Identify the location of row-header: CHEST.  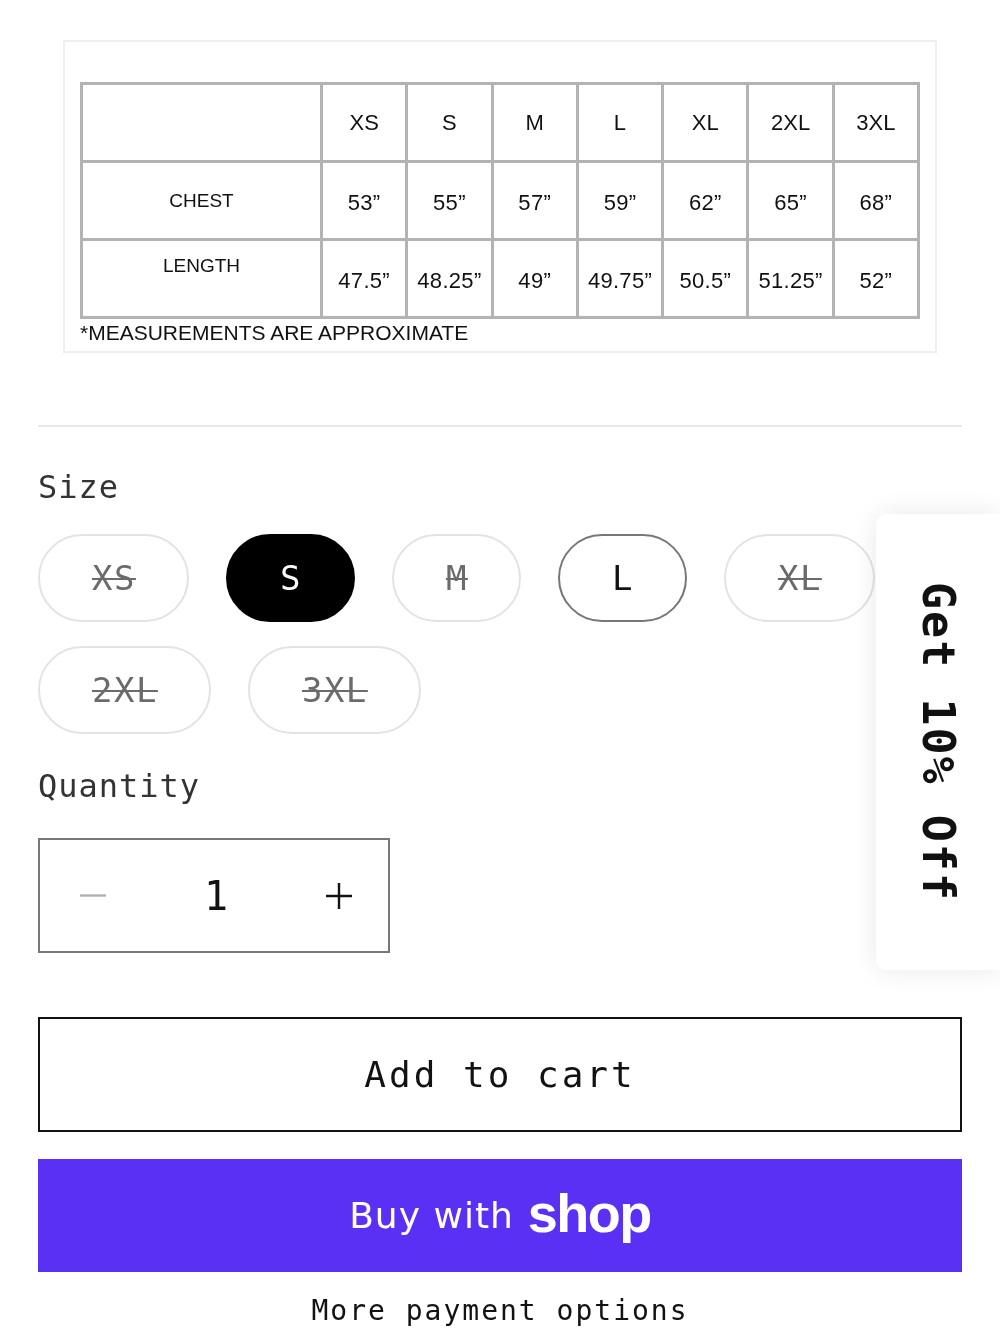
(201, 200).